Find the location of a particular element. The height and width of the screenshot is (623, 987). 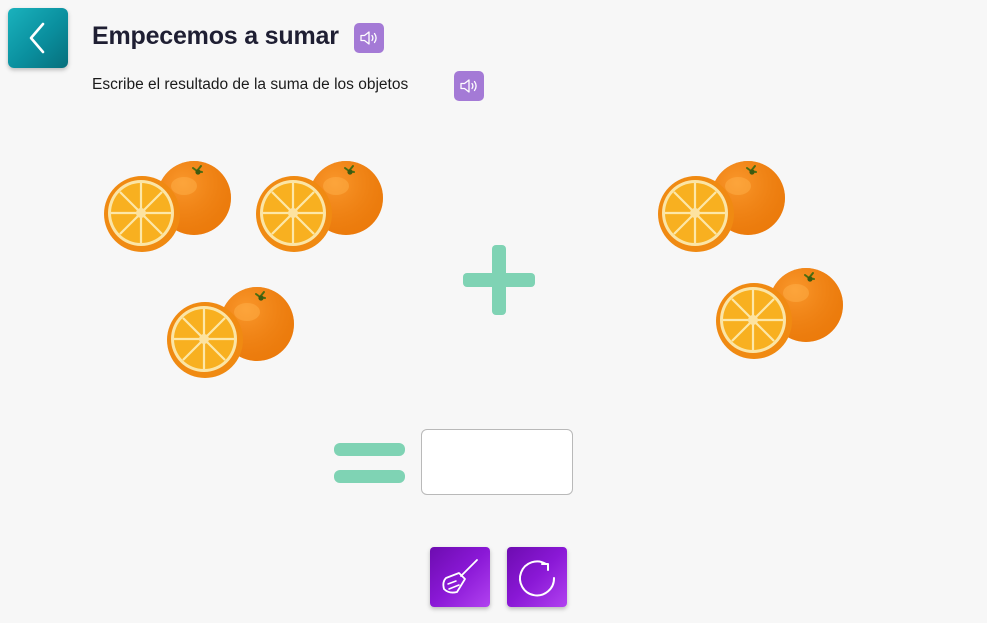

instruction-audio-button is located at coordinates (469, 86).